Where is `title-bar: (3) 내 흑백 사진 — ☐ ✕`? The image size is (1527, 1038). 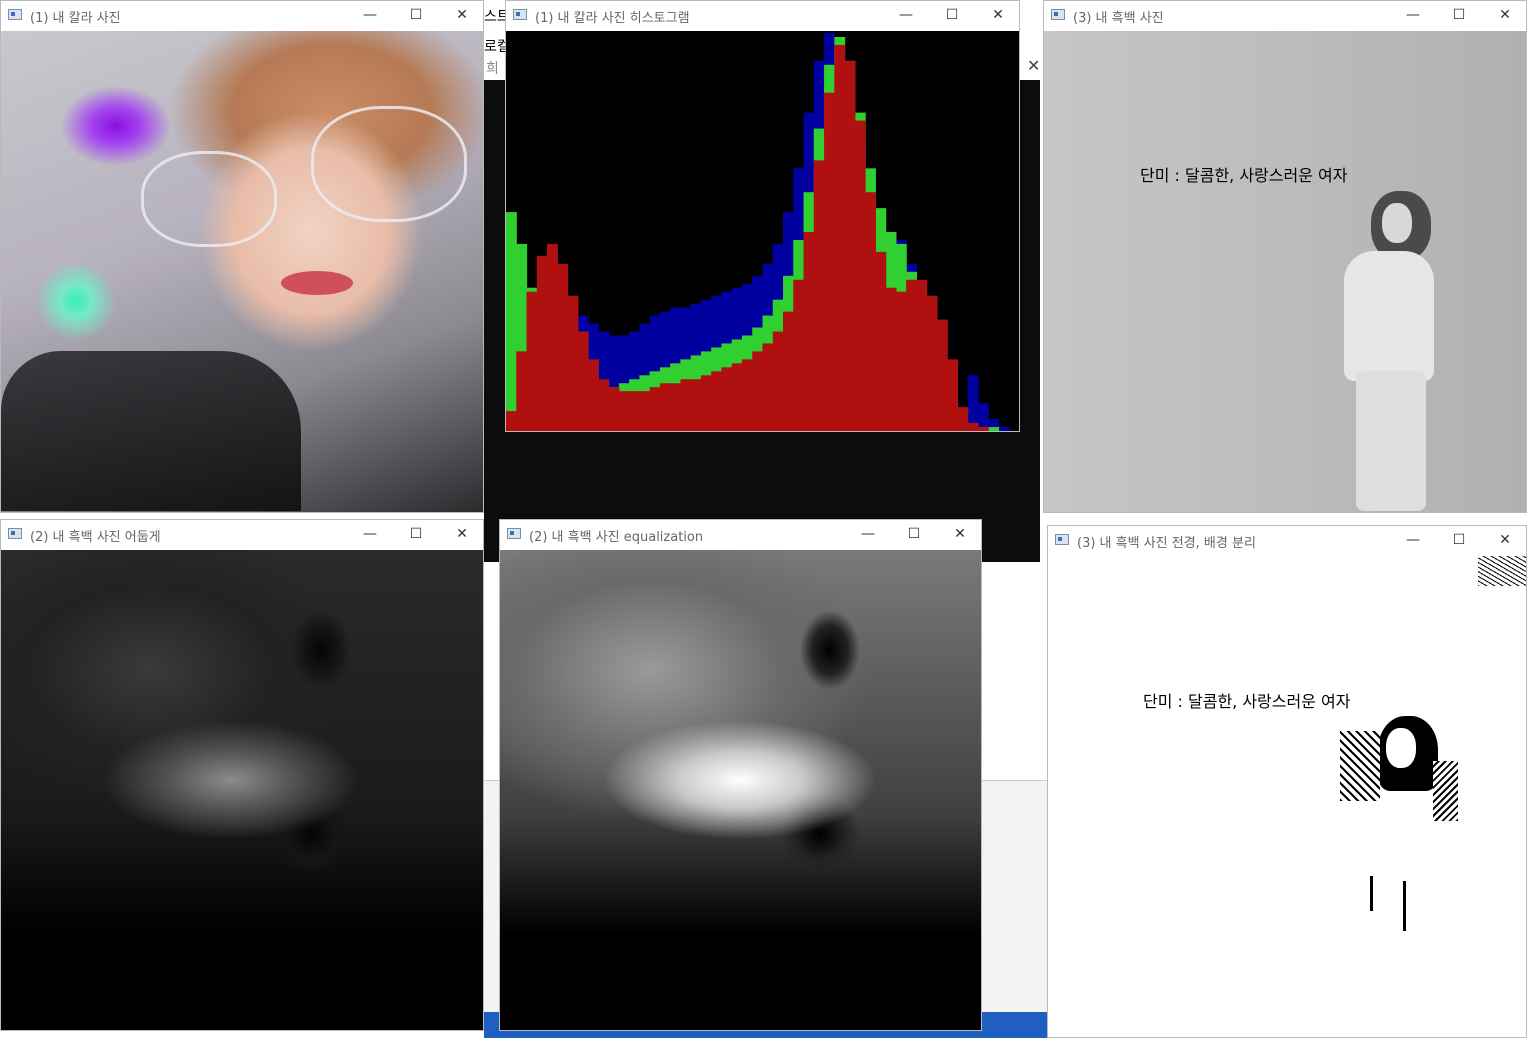
title-bar: (3) 내 흑백 사진 — ☐ ✕ is located at coordinates (1285, 16).